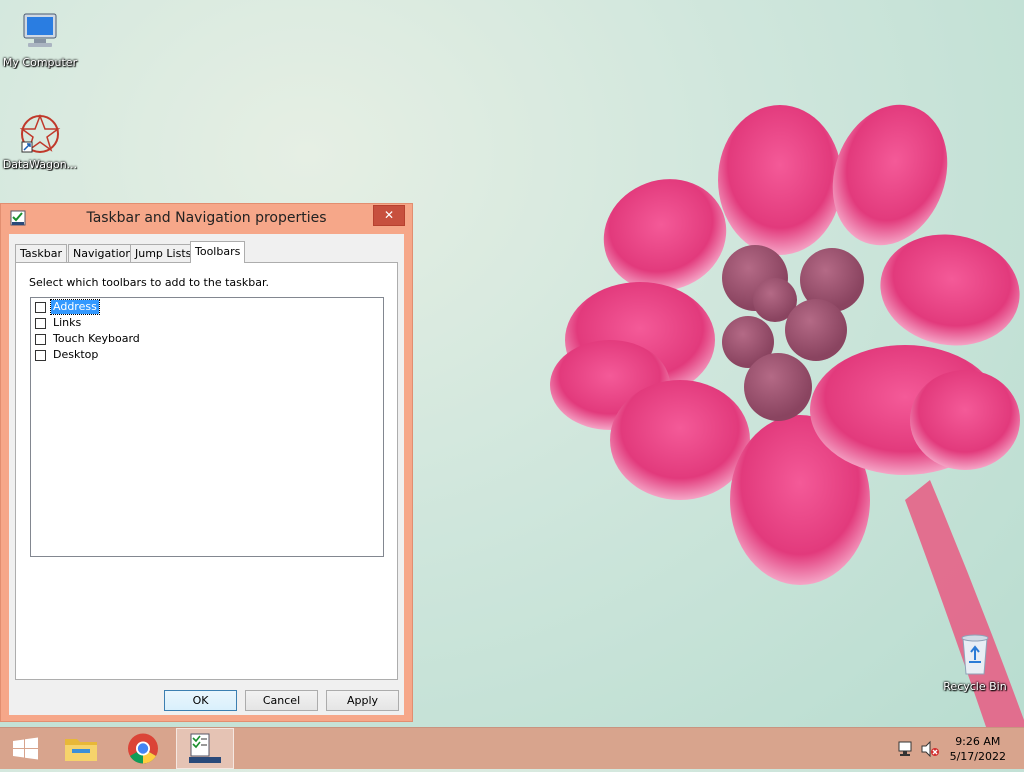 This screenshot has width=1024, height=772. What do you see at coordinates (978, 741) in the screenshot?
I see `clock-time: 9:26 AM` at bounding box center [978, 741].